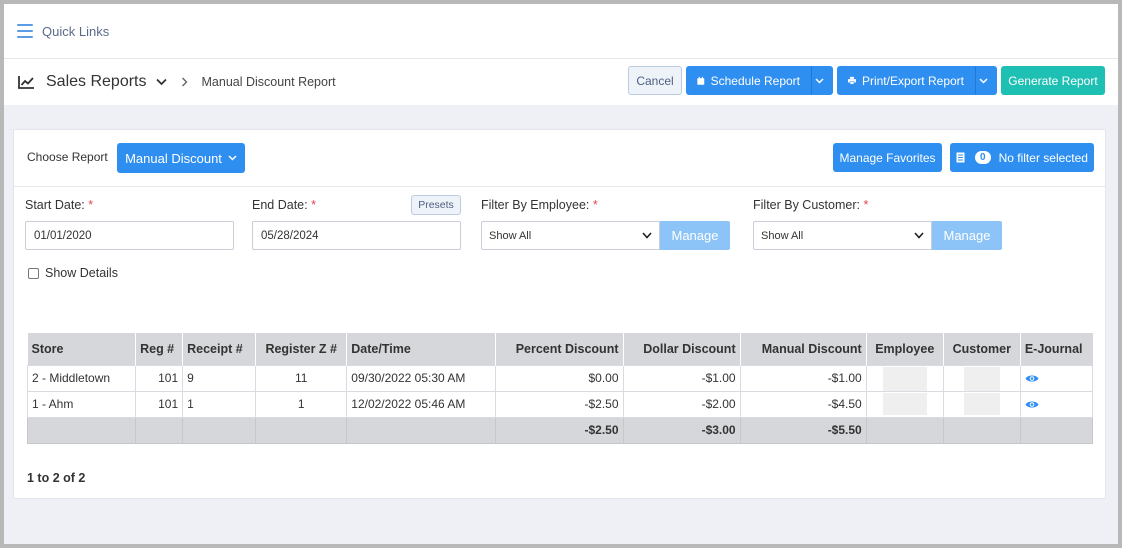 This screenshot has height=548, width=1122. Describe the element at coordinates (56, 478) in the screenshot. I see `pagination-summary: 1 to 2 of 2` at that location.